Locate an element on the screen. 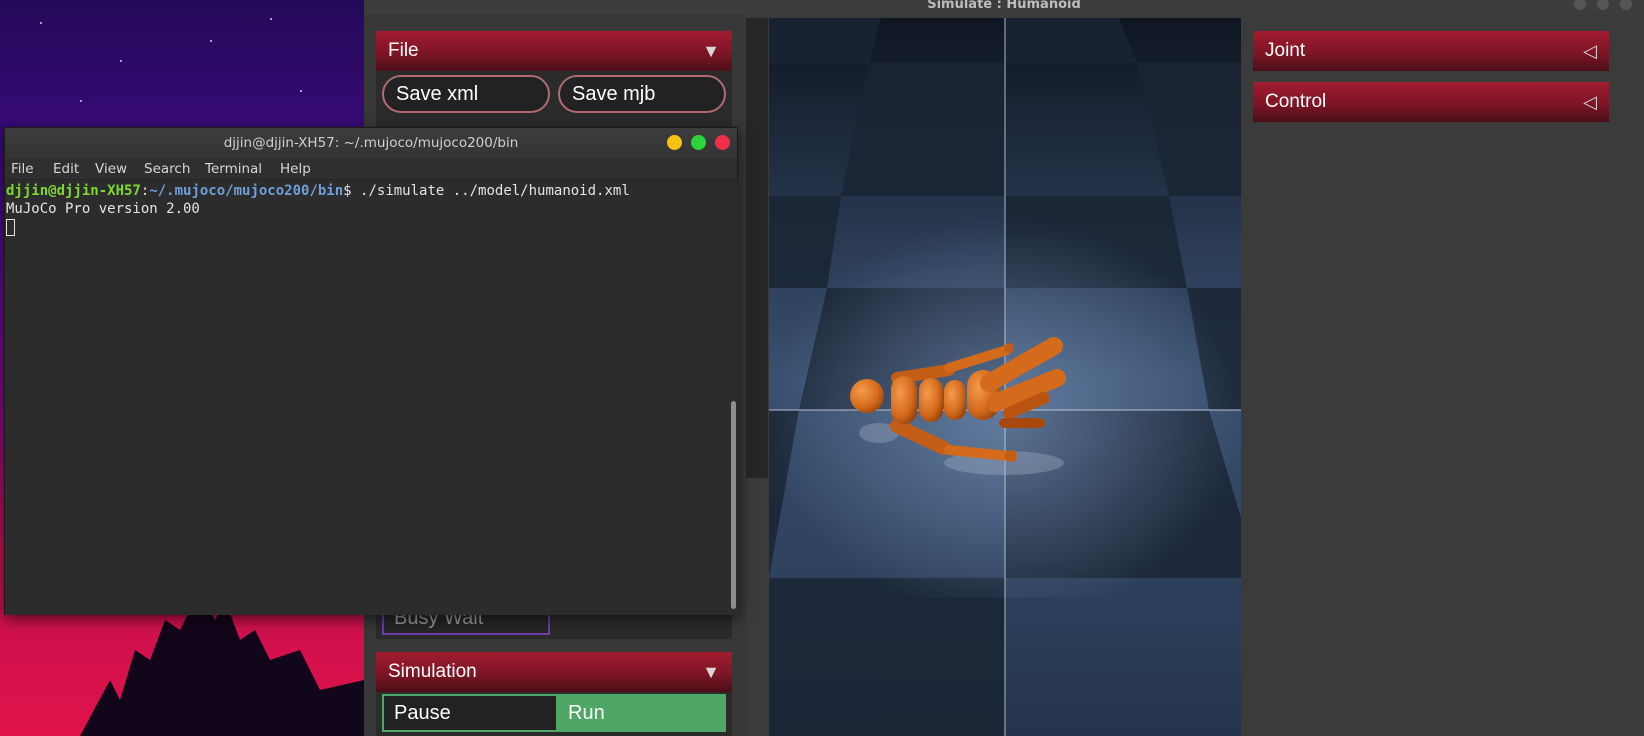  control-section-header: Control ◁ is located at coordinates (1431, 102).